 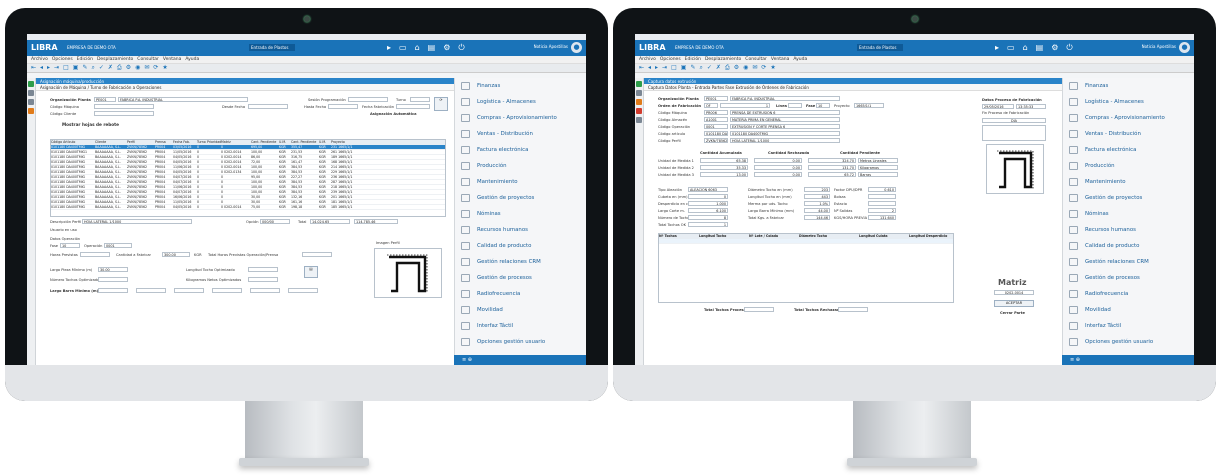 What do you see at coordinates (348, 142) in the screenshot?
I see `column-header: Proyecto` at bounding box center [348, 142].